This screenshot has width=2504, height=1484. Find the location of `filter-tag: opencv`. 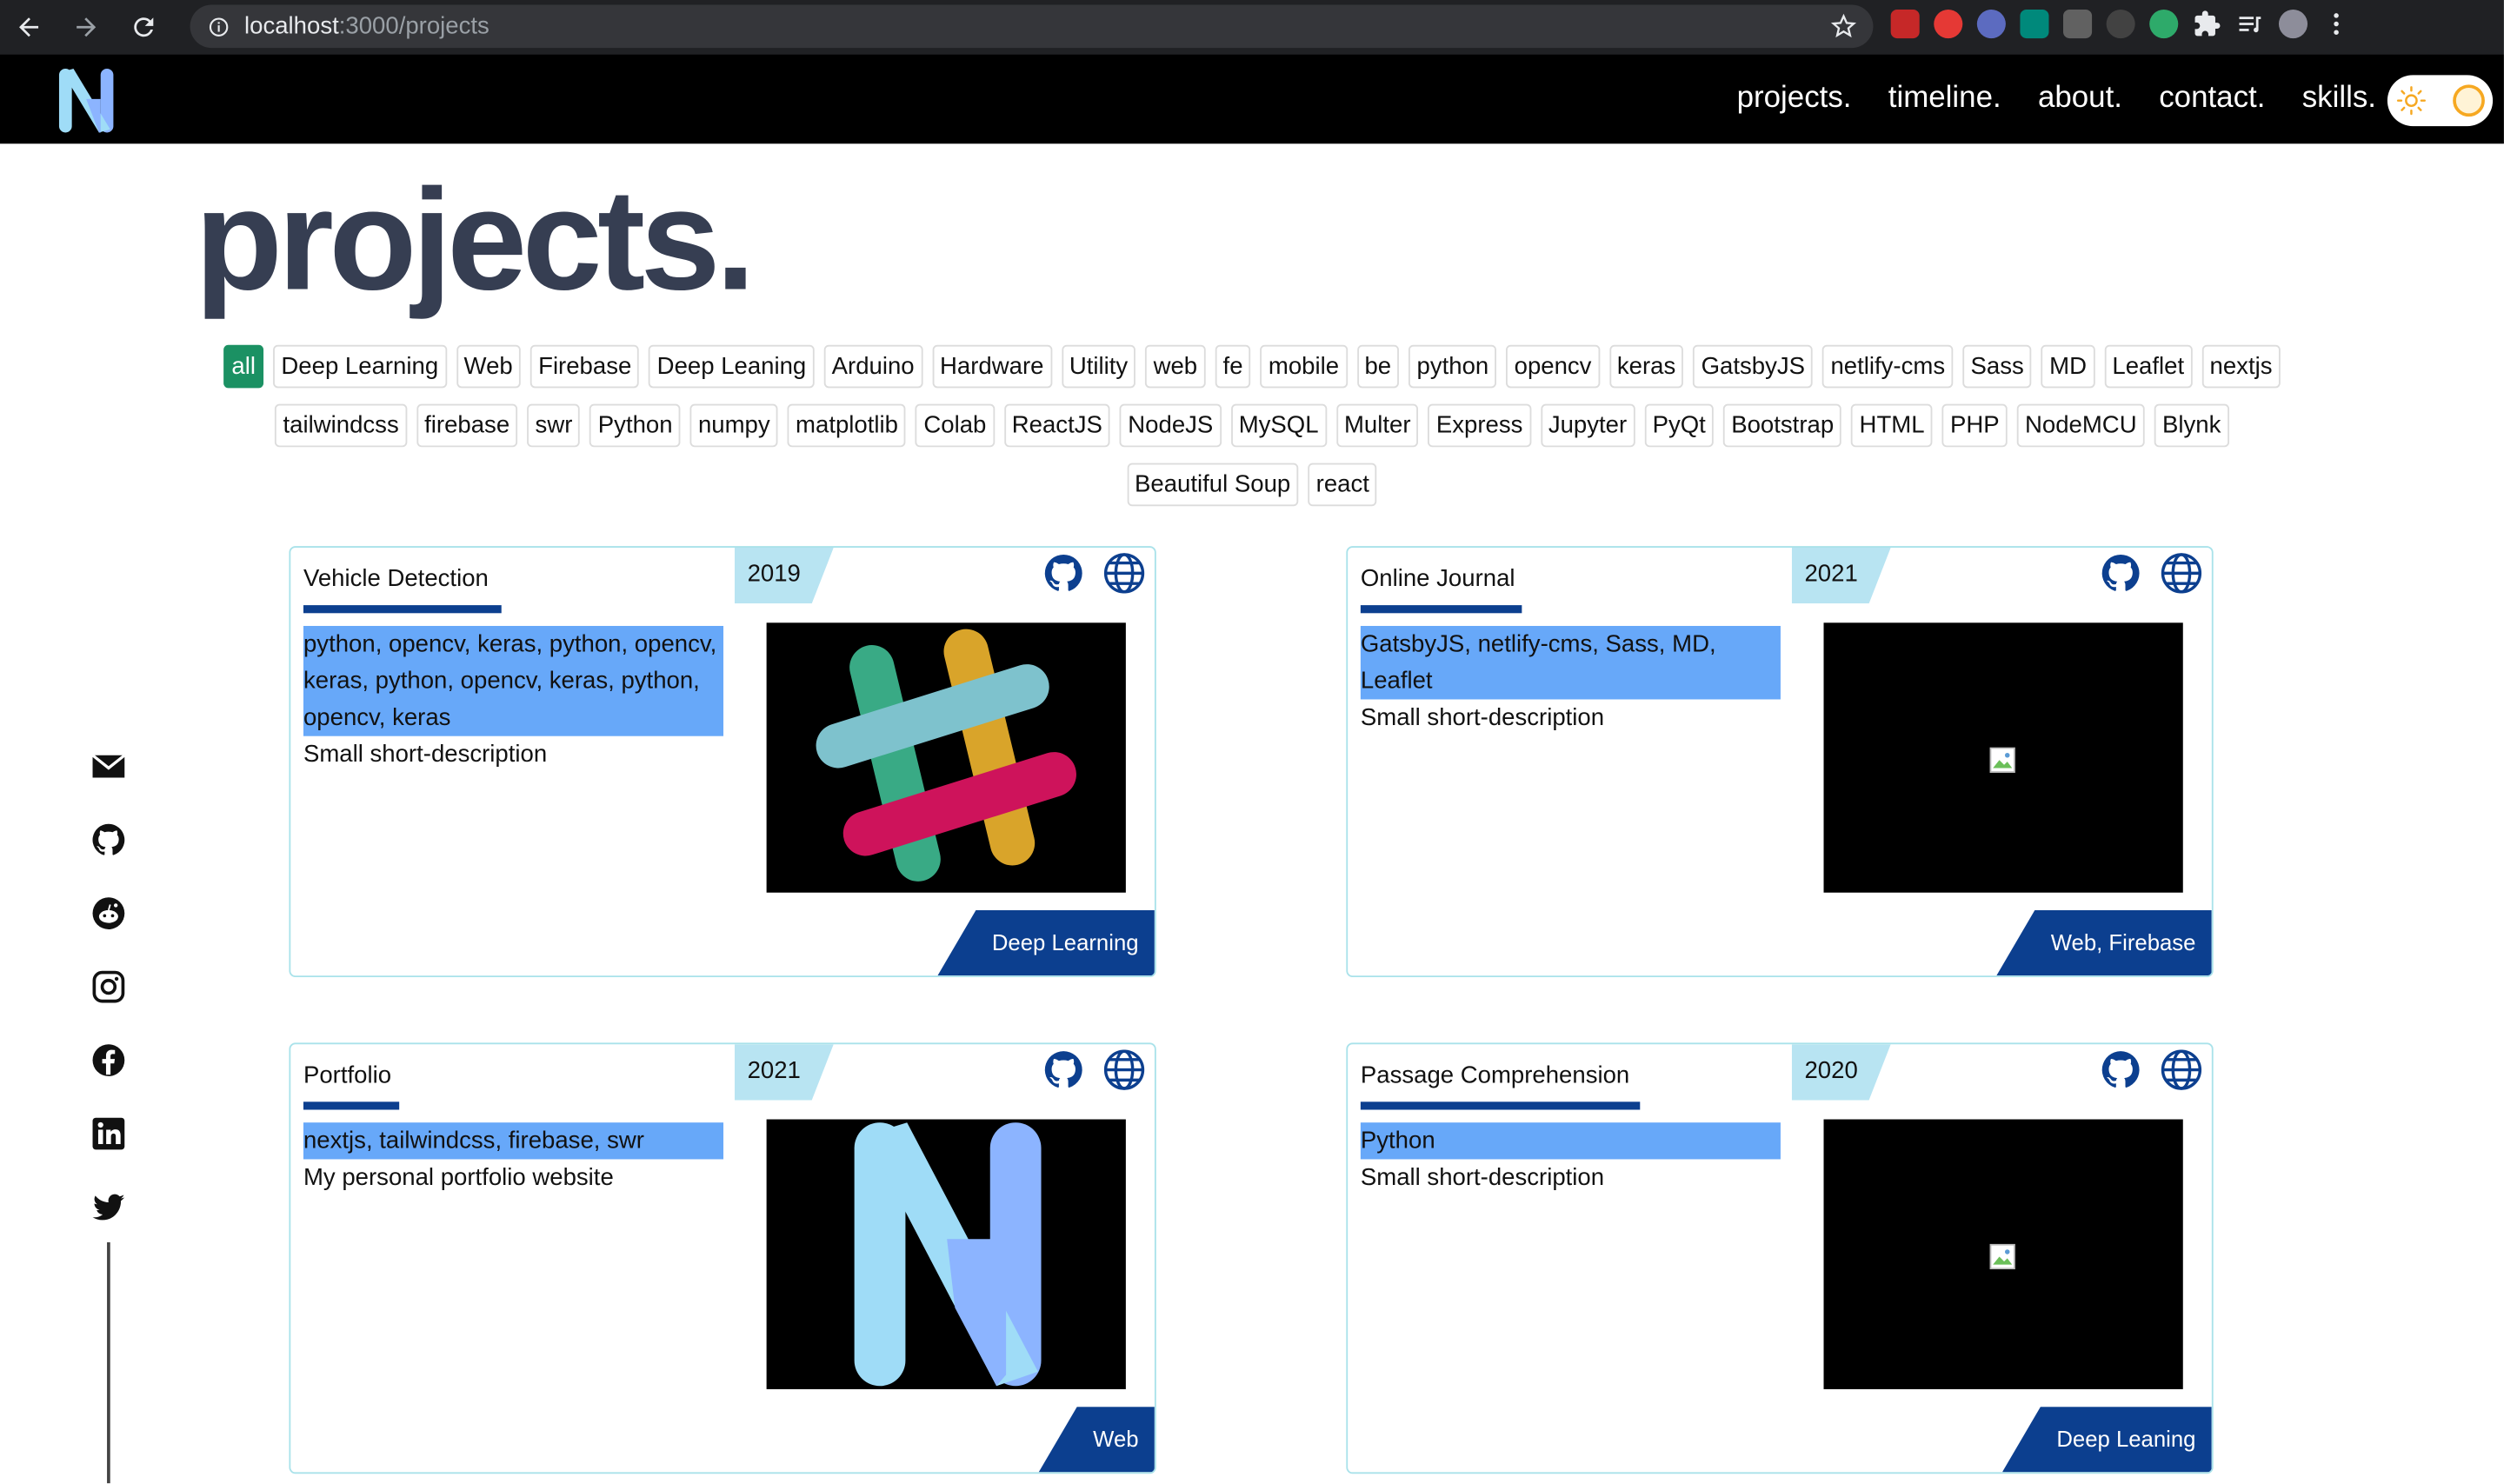

filter-tag: opencv is located at coordinates (1553, 366).